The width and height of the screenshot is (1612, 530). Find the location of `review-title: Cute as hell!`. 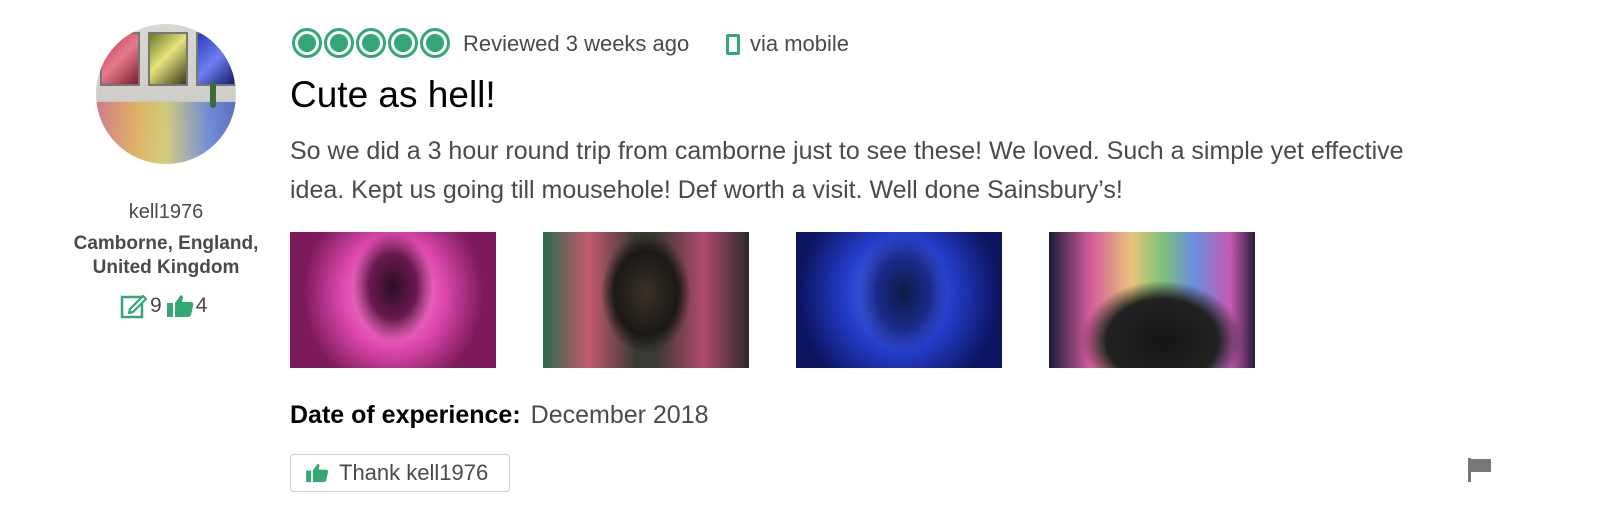

review-title: Cute as hell! is located at coordinates (393, 95).